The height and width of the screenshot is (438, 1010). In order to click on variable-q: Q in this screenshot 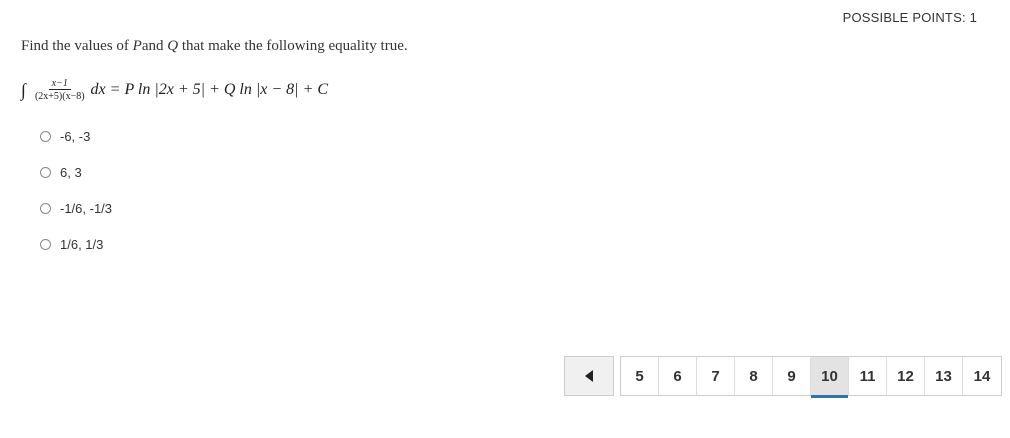, I will do `click(173, 46)`.